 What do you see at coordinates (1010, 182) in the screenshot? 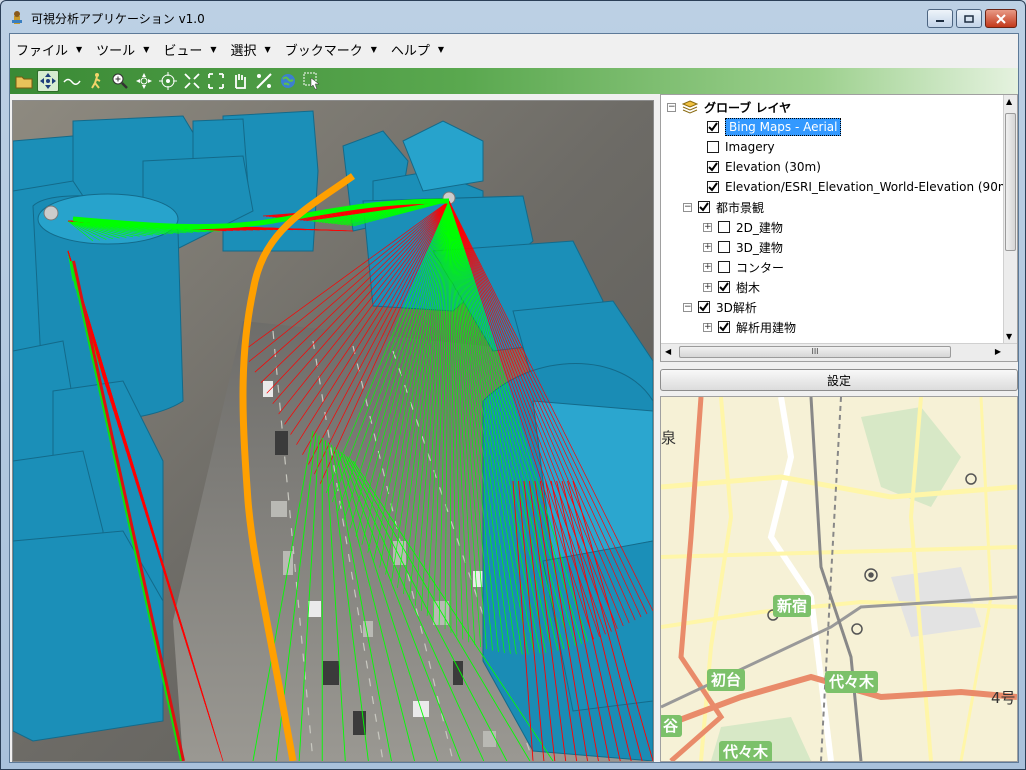
I see `vertical-scroll-thumb` at bounding box center [1010, 182].